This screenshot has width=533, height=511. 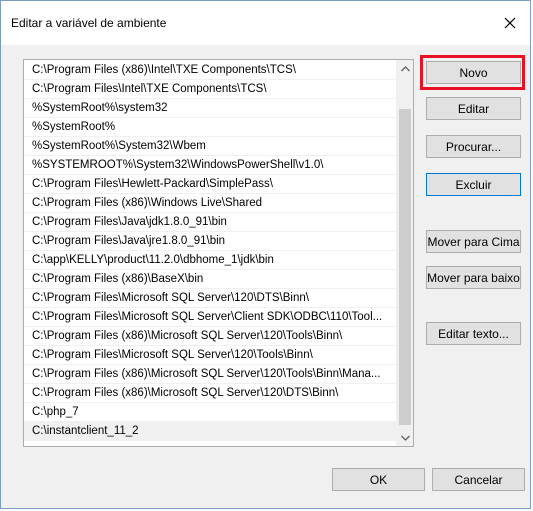 What do you see at coordinates (265, 23) in the screenshot?
I see `title-bar: Editar a variável de ambiente` at bounding box center [265, 23].